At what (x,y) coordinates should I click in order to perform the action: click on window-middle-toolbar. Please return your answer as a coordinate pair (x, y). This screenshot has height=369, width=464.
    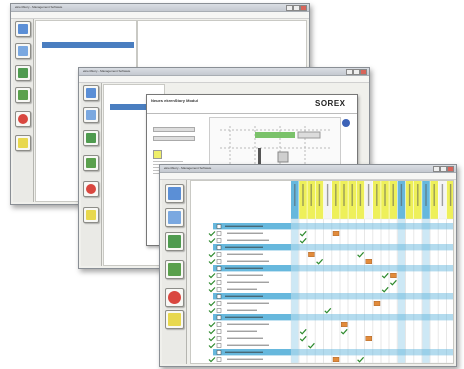
    Looking at the image, I should click on (91, 174).